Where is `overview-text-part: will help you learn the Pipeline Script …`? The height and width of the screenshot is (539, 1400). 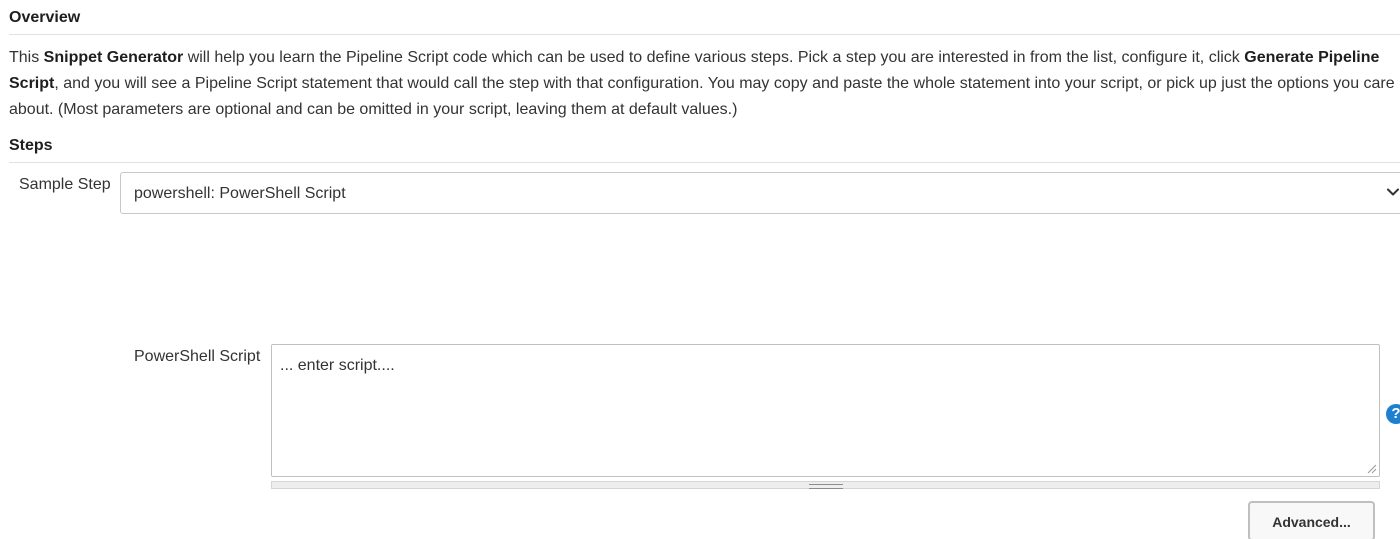 overview-text-part: will help you learn the Pipeline Script … is located at coordinates (714, 57).